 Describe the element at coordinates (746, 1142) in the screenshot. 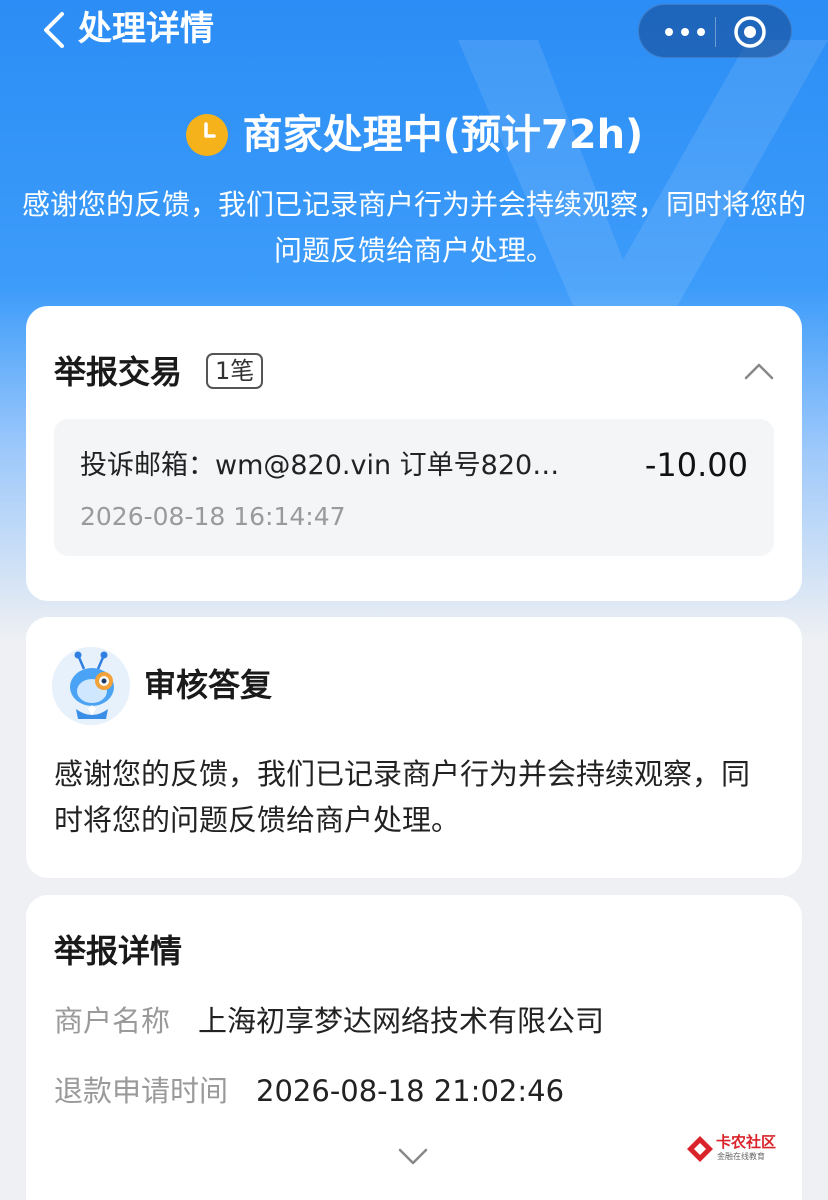

I see `logo-name: 卡农社区` at that location.